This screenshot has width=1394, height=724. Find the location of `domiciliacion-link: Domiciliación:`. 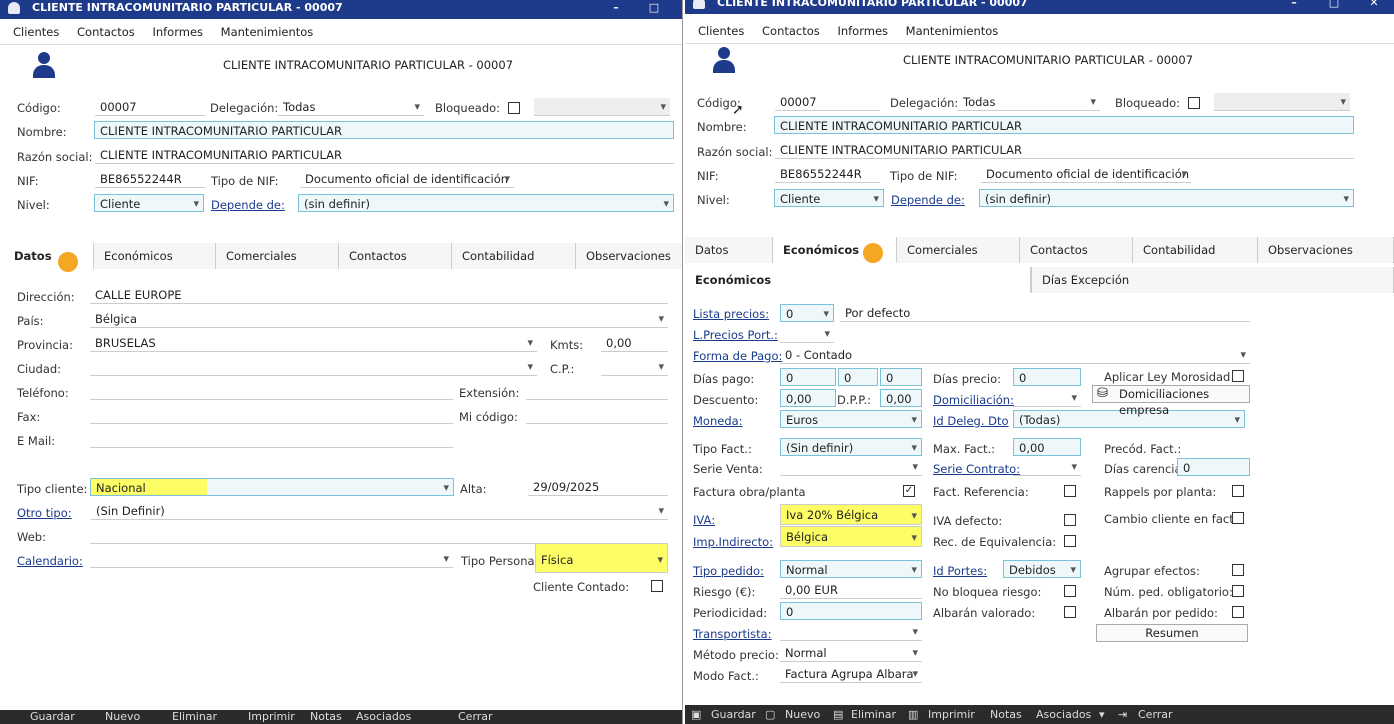

domiciliacion-link: Domiciliación: is located at coordinates (973, 400).